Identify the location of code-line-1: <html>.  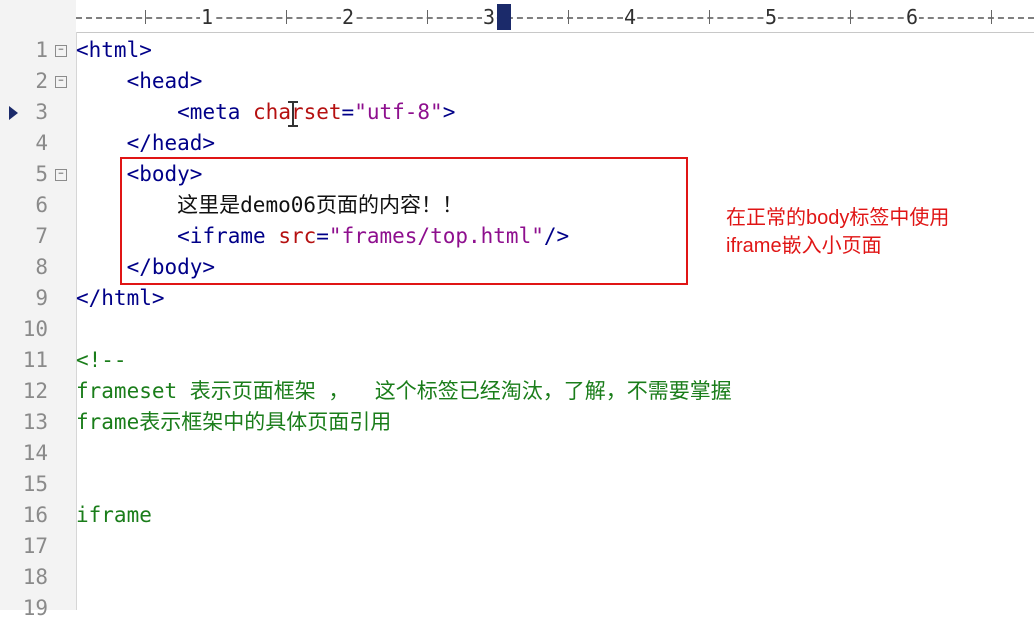
(114, 50).